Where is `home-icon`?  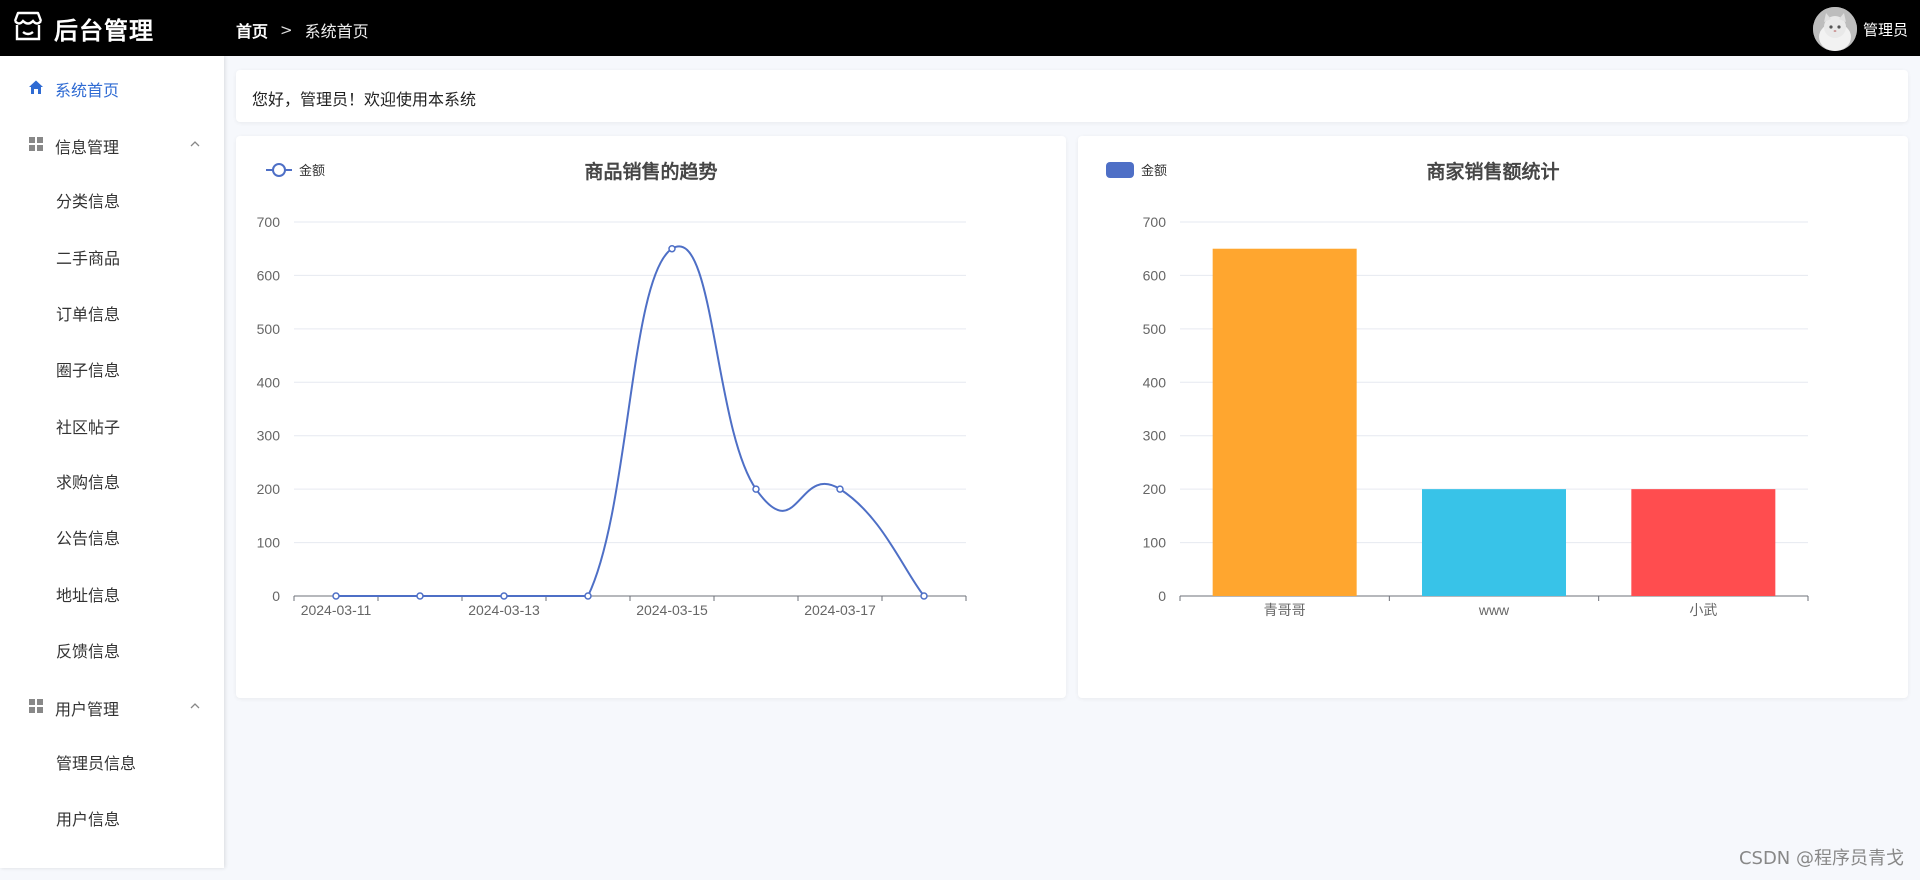 home-icon is located at coordinates (36, 87).